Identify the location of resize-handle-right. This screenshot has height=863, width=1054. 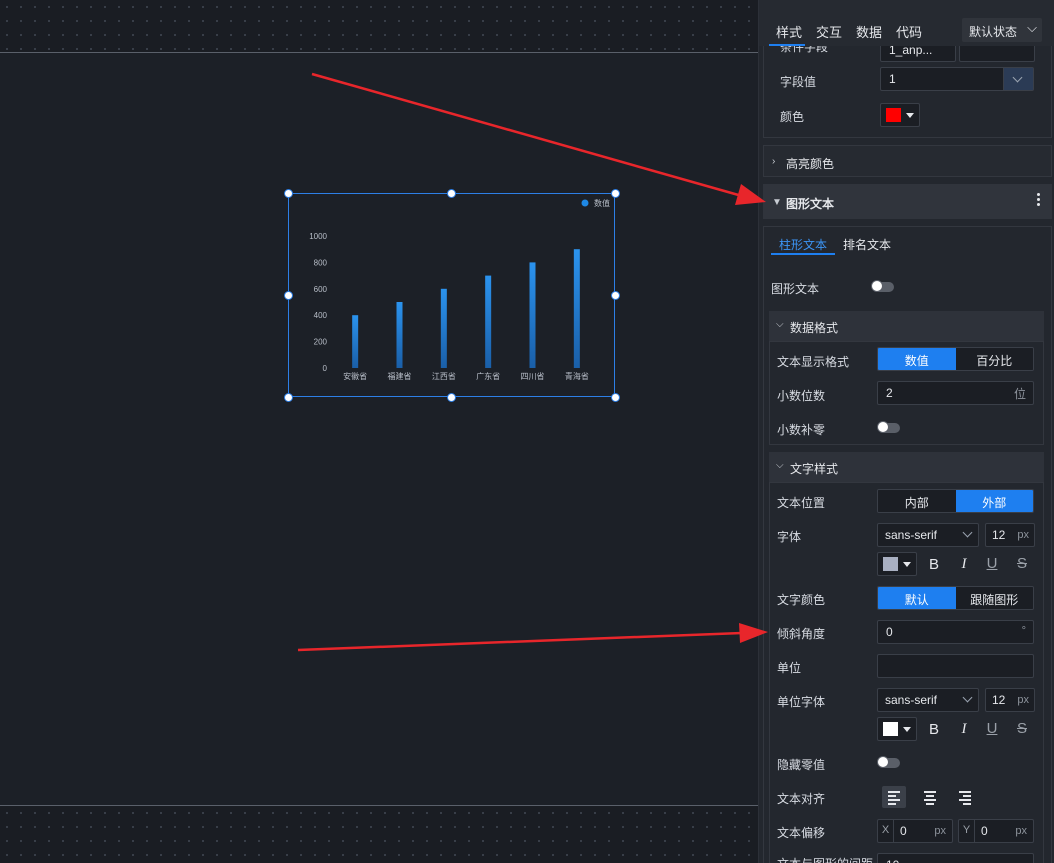
(615, 295).